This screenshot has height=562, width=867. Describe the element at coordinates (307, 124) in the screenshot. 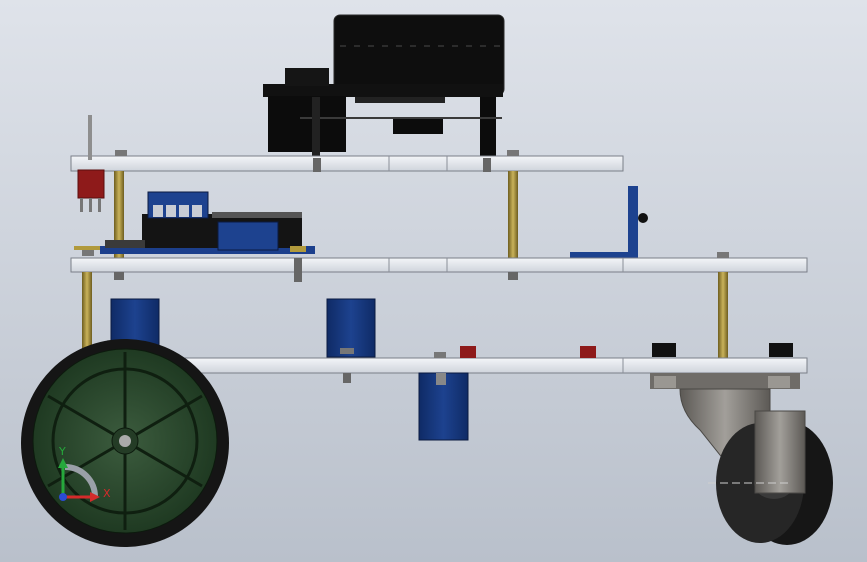

I see `gearbox` at that location.